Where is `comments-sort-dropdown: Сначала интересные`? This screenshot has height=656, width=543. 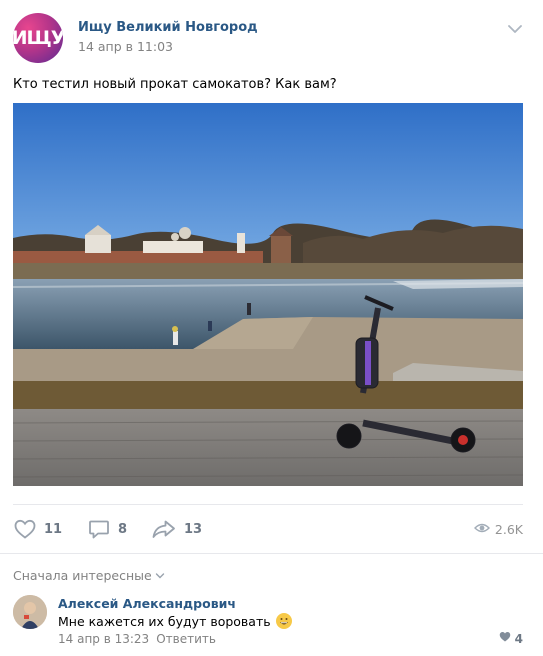
comments-sort-dropdown: Сначала интересные is located at coordinates (89, 575).